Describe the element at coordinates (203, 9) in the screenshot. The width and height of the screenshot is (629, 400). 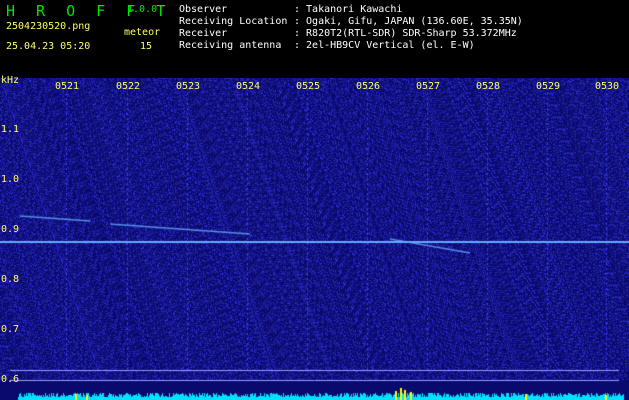
I see `observer-label: Observer` at that location.